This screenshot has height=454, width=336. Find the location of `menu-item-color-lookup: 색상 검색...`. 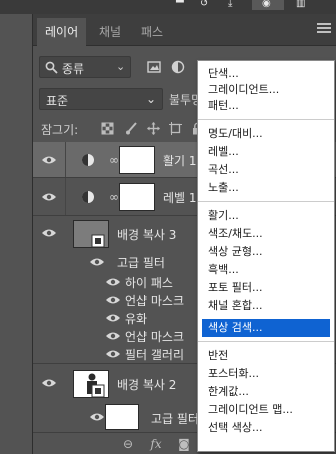

menu-item-color-lookup: 색상 검색... is located at coordinates (266, 328).